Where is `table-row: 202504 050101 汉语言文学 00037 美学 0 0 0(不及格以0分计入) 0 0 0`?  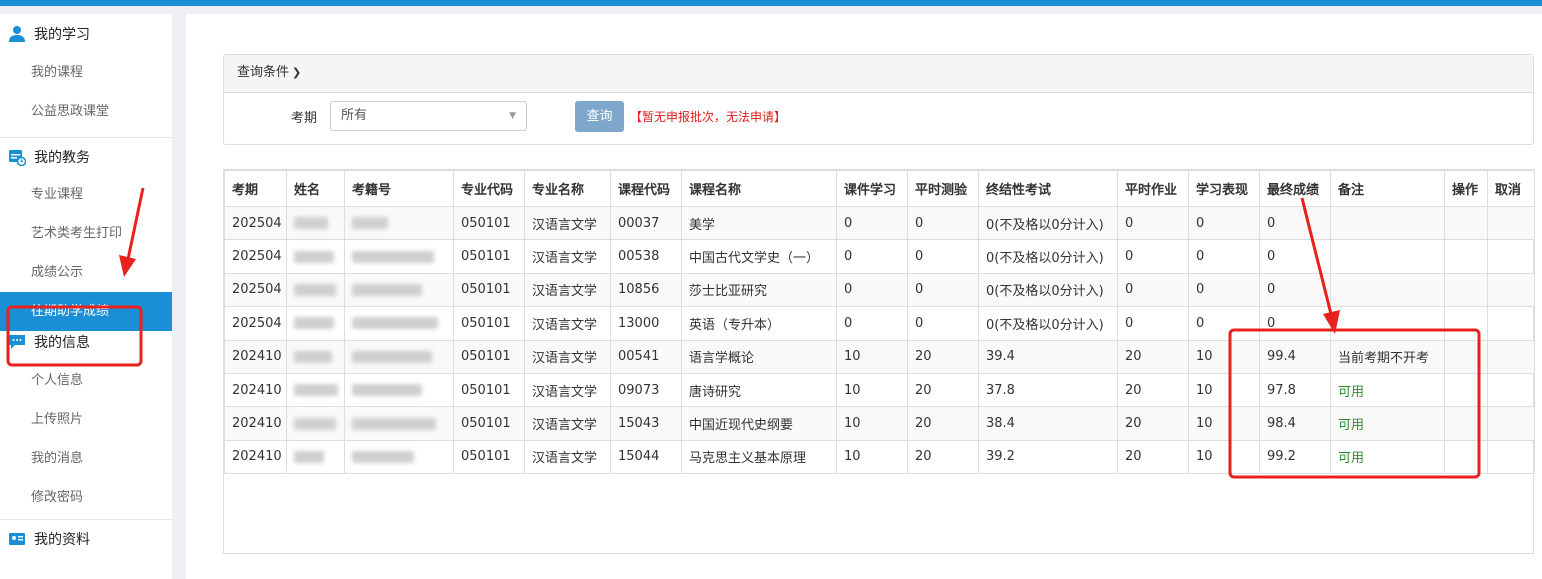 table-row: 202504 050101 汉语言文学 00037 美学 0 0 0(不及格以0分计入) 0 0 0 is located at coordinates (879, 223).